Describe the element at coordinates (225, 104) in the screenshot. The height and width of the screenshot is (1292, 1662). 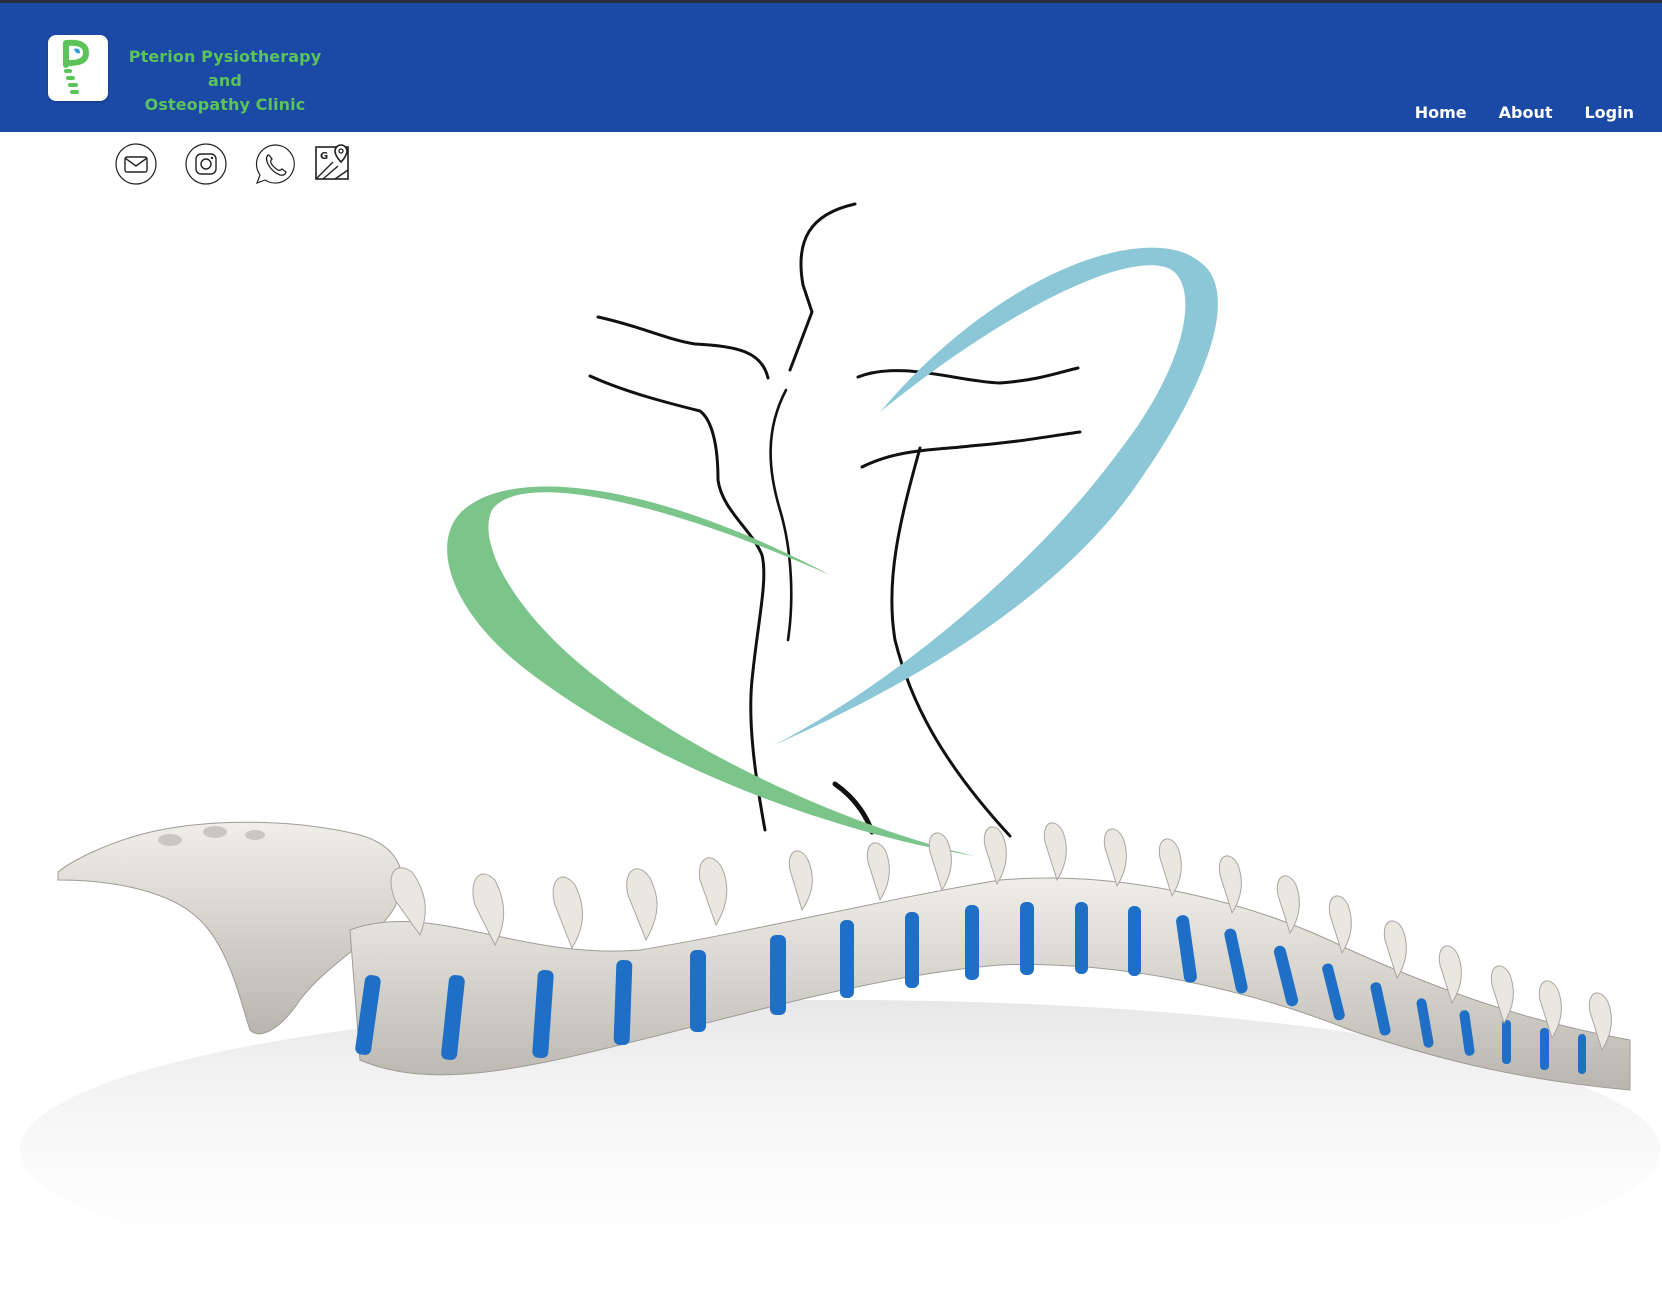
I see `clinic-name-line-2: Osteopathy Clinic` at that location.